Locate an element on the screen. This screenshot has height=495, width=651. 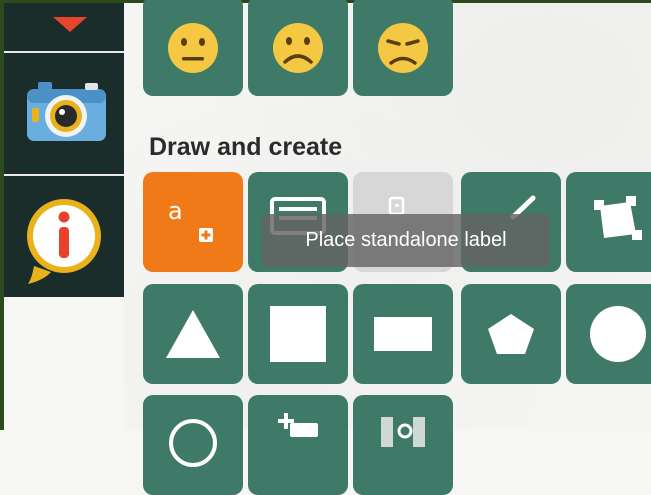
circle-tool-button is located at coordinates (608, 334).